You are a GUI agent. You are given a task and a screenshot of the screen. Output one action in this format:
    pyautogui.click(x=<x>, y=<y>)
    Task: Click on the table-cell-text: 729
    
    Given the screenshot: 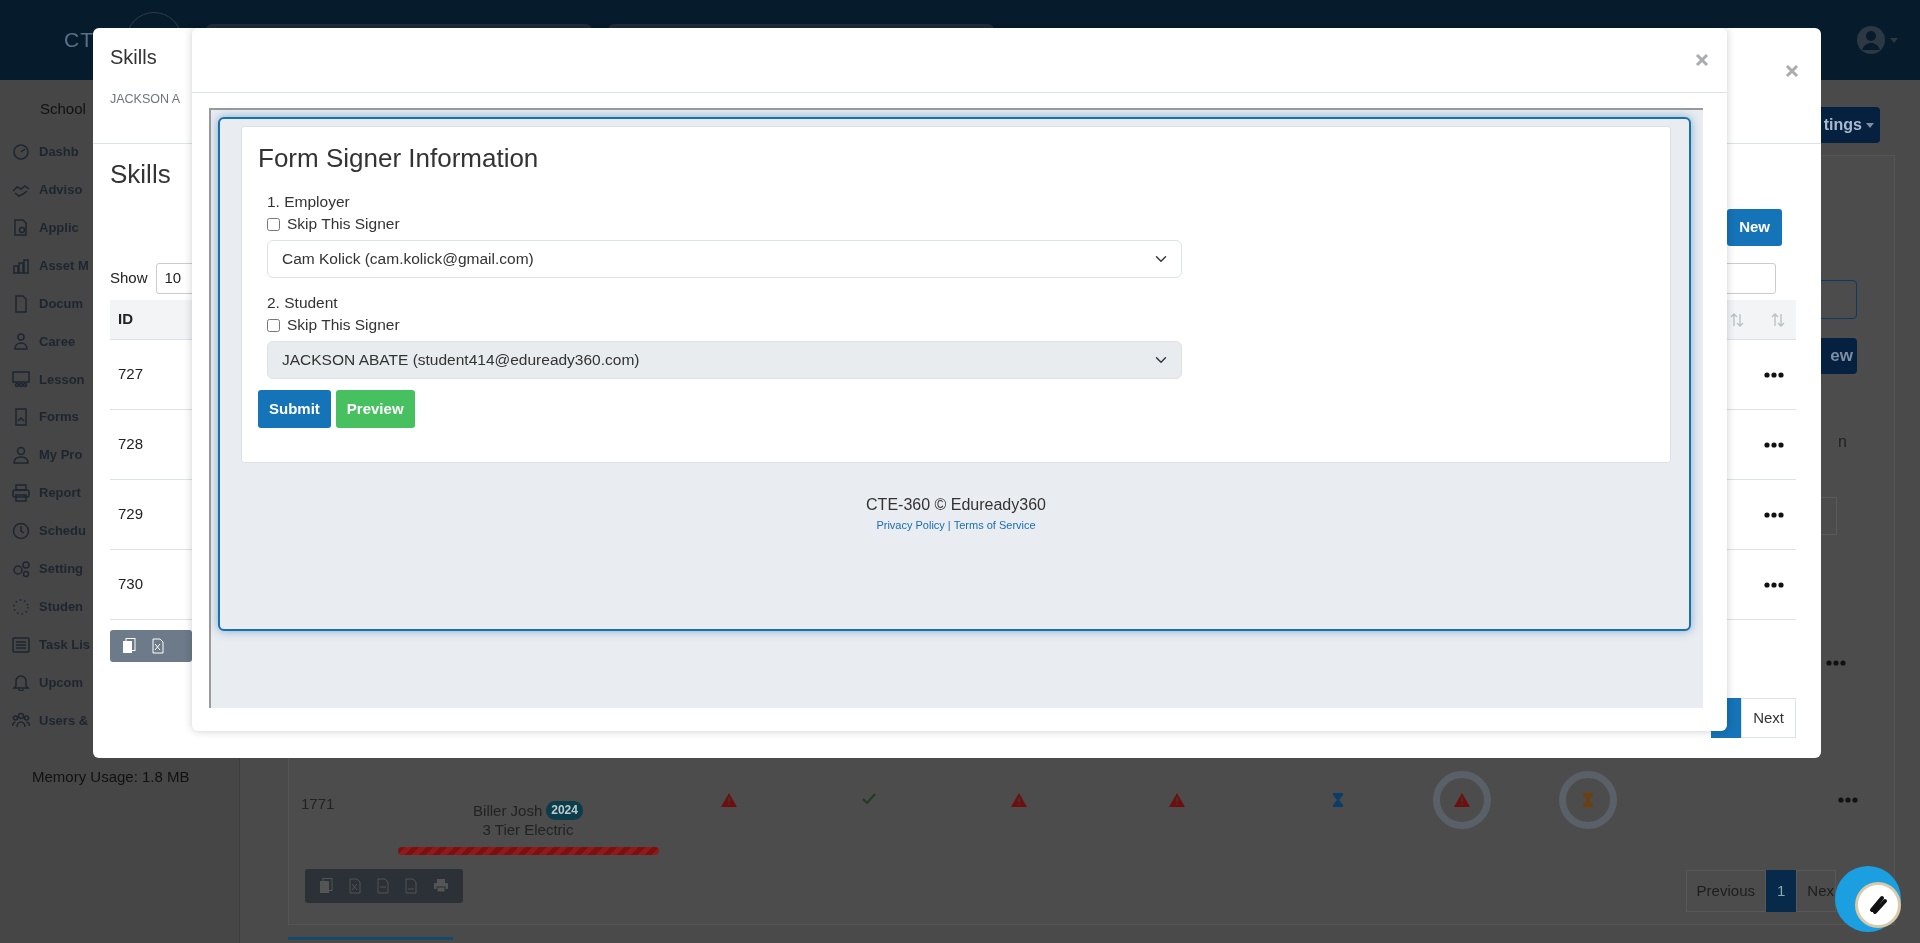 What is the action you would take?
    pyautogui.click(x=131, y=514)
    